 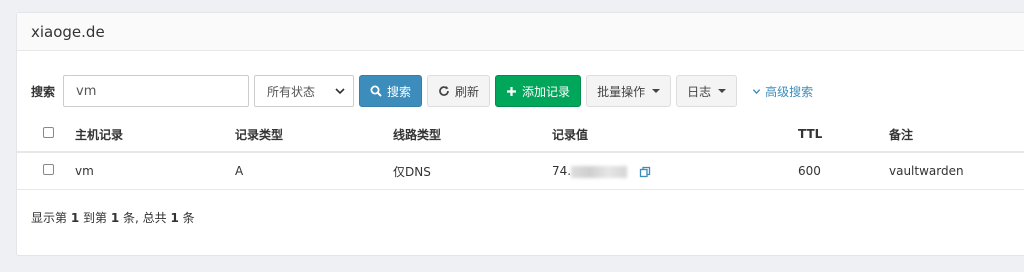 I want to click on status-select-value: 所有状态, so click(x=291, y=91).